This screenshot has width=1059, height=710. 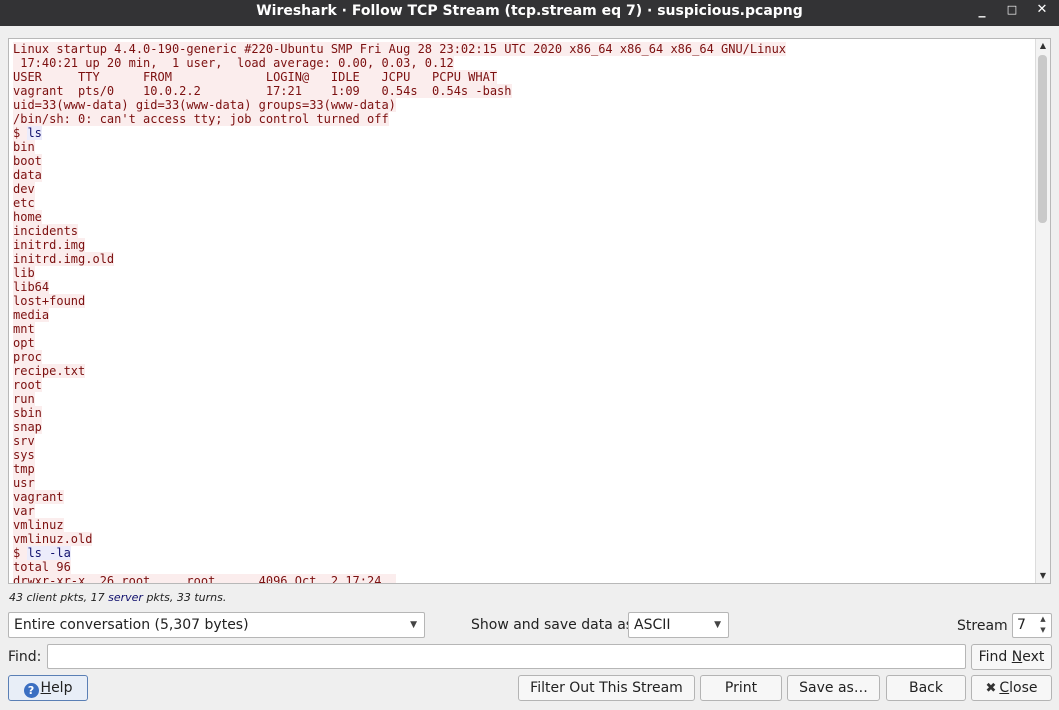 What do you see at coordinates (31, 690) in the screenshot?
I see `help-icon: ?` at bounding box center [31, 690].